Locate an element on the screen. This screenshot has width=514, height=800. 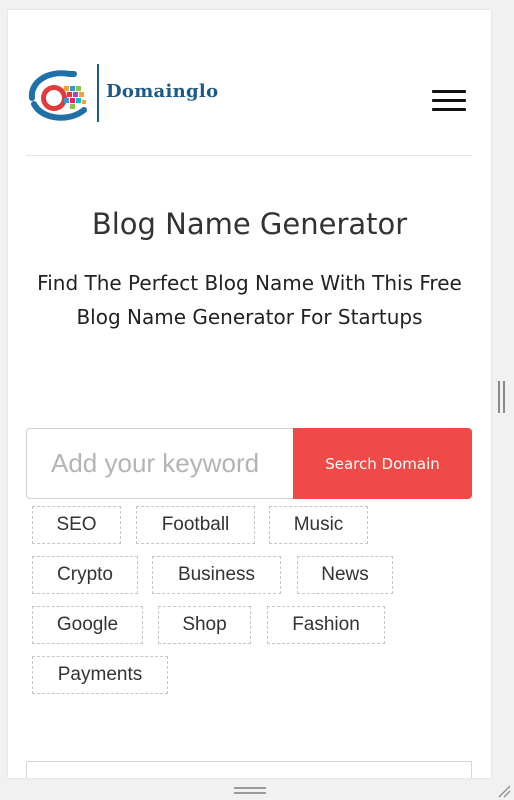
tag-shop: Shop is located at coordinates (204, 625).